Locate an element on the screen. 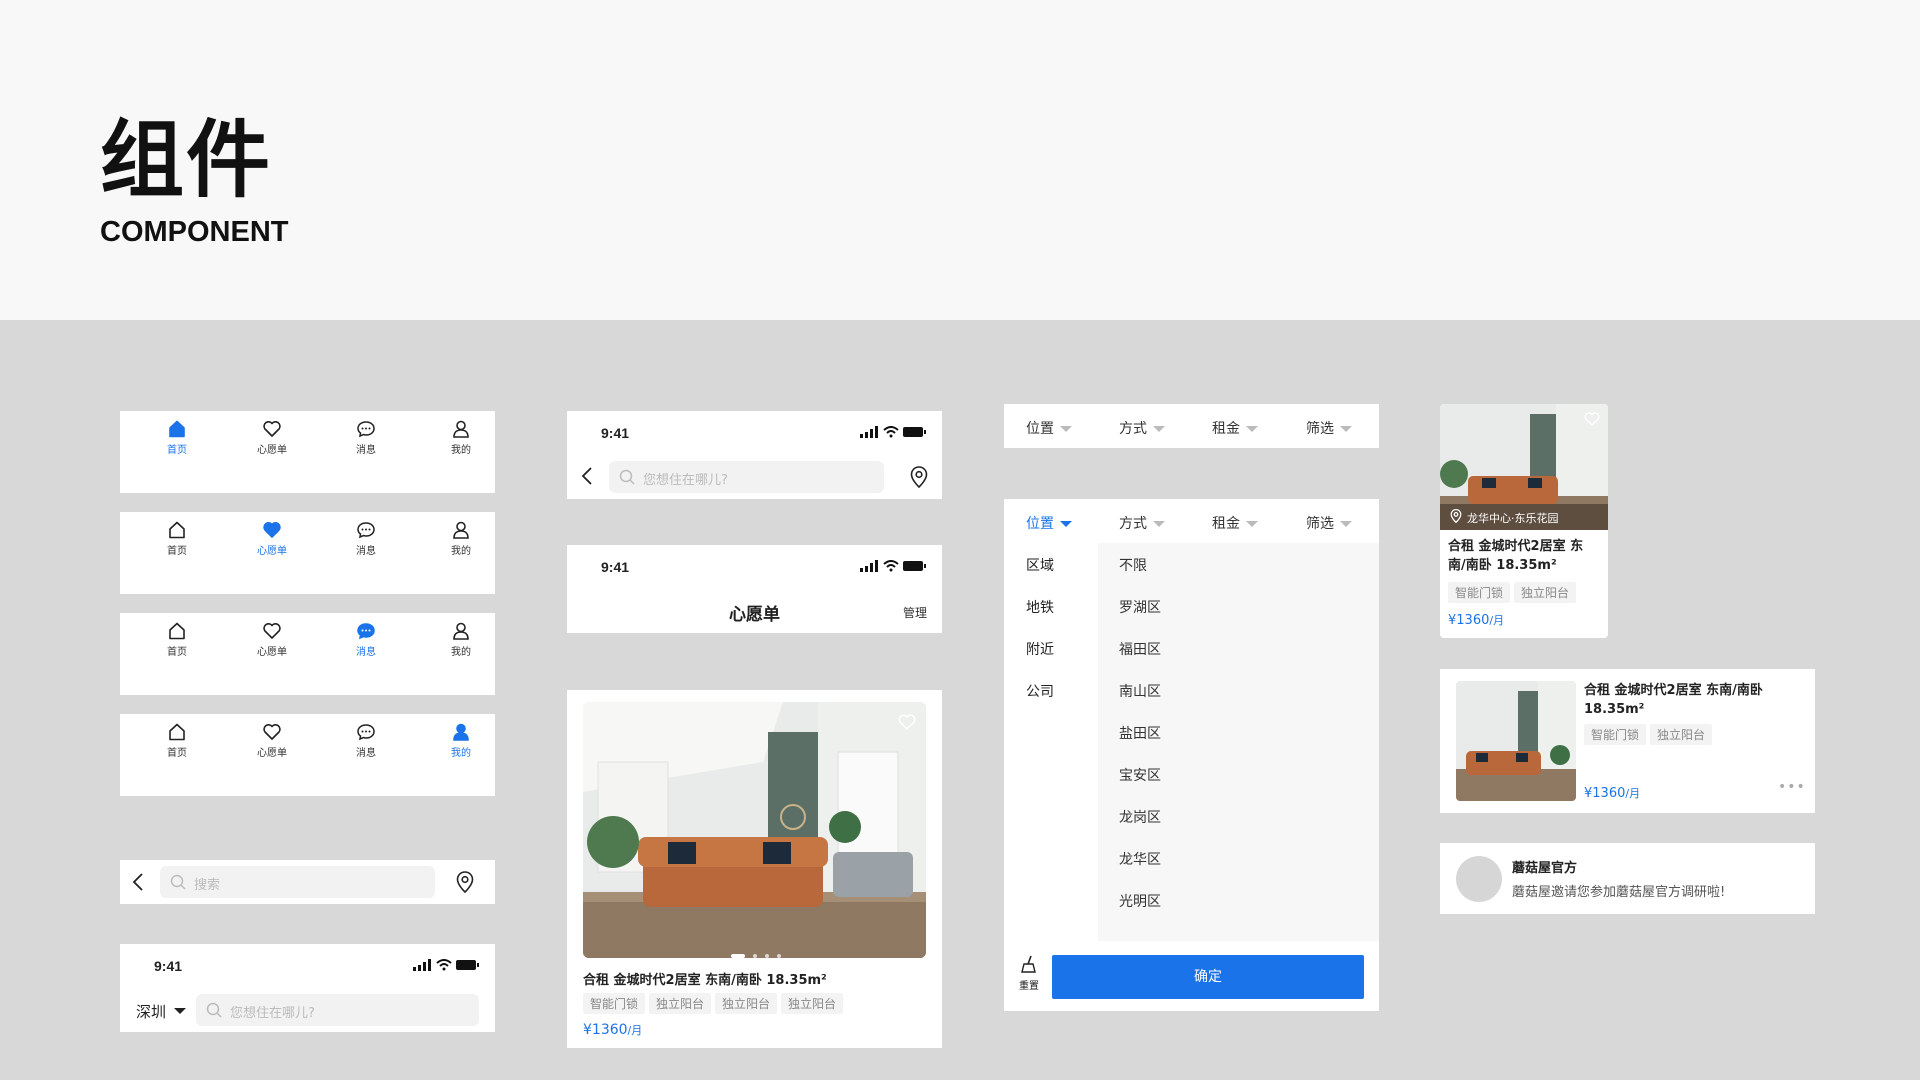 This screenshot has width=1920, height=1080. district-option: 光明区 is located at coordinates (1140, 901).